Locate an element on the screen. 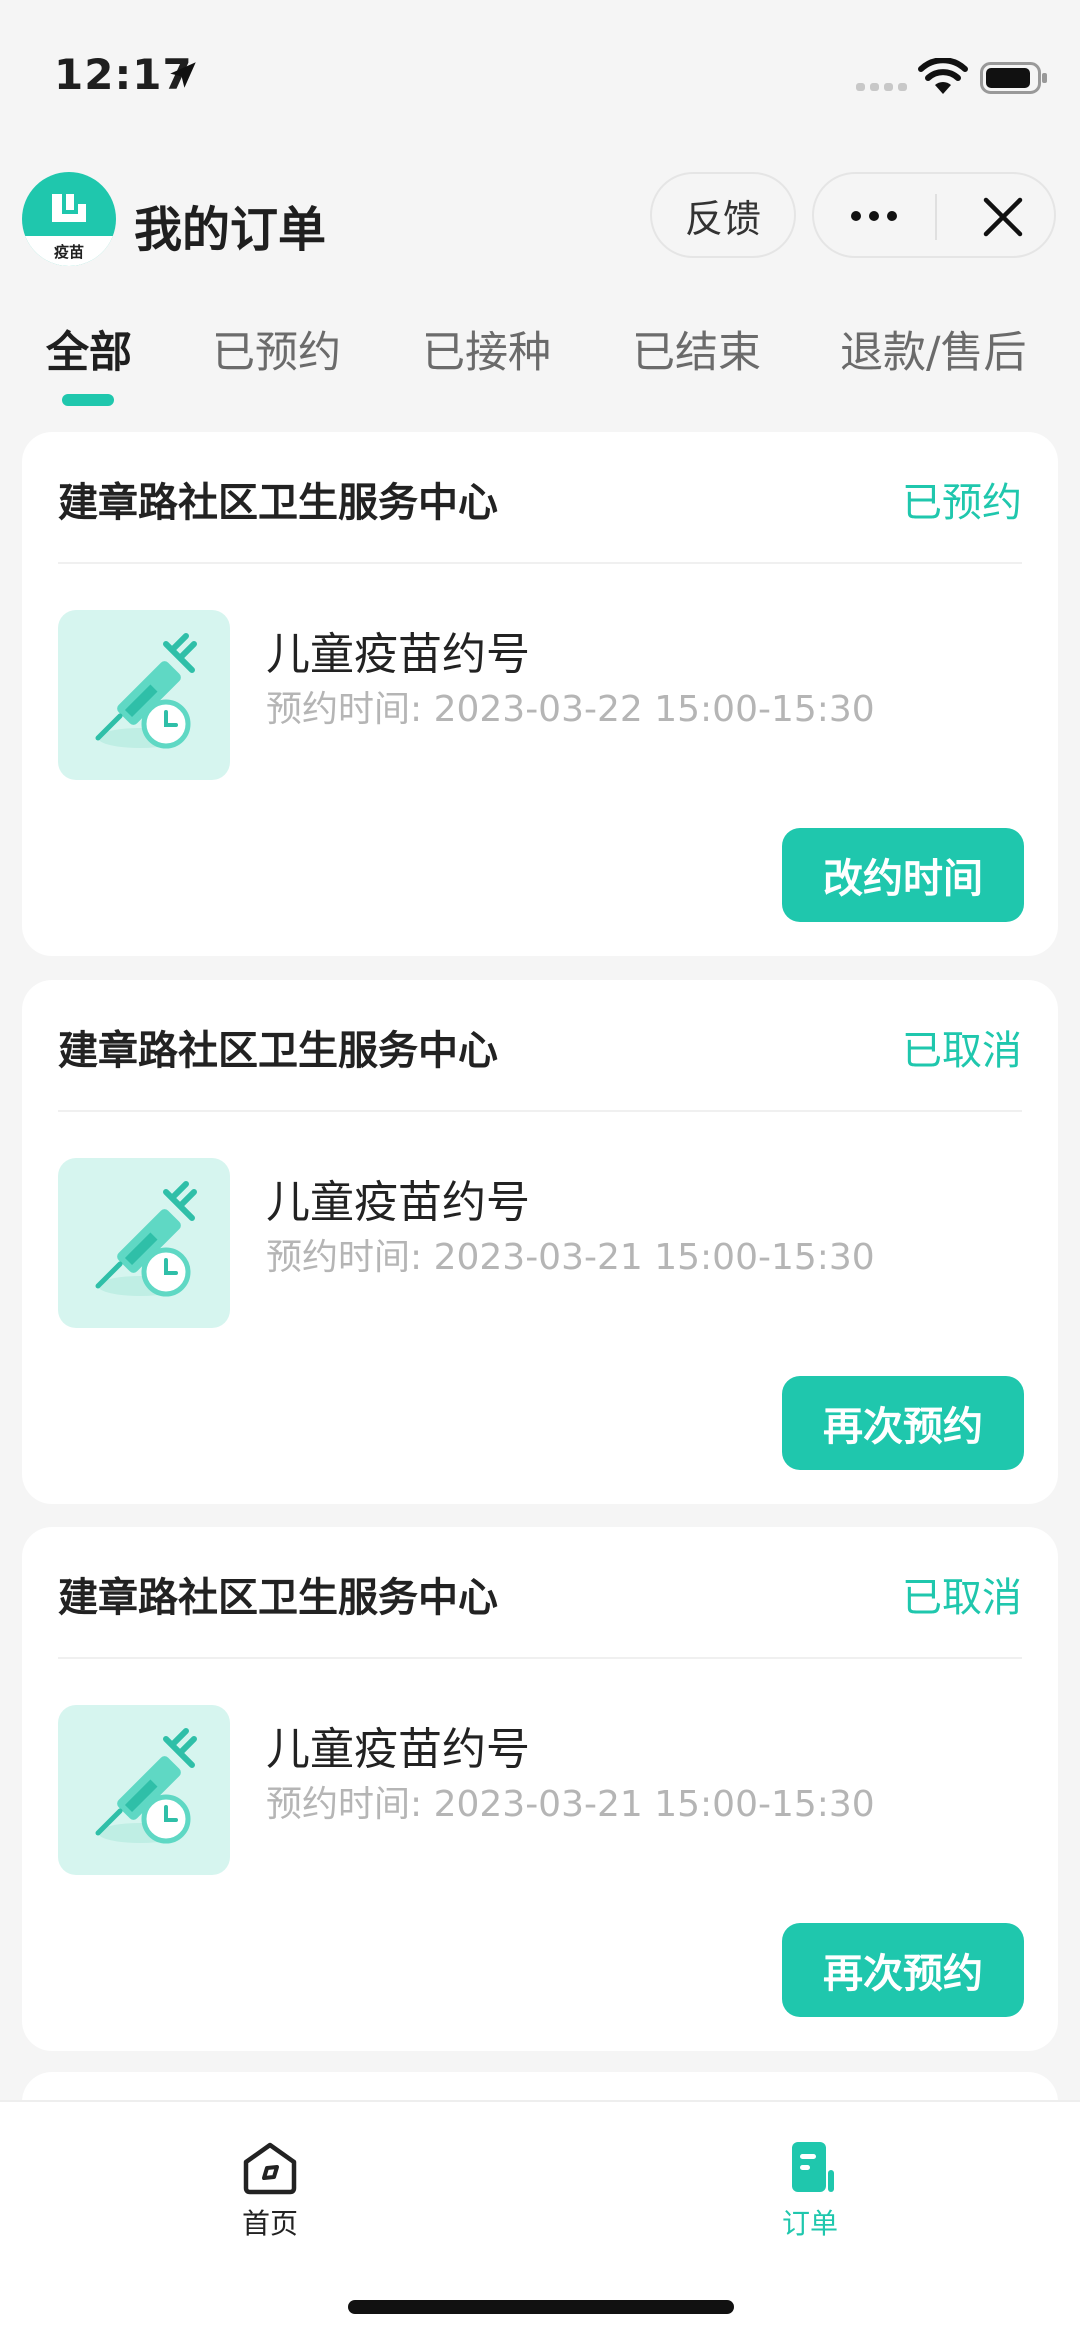 The image size is (1080, 2339). more-icon is located at coordinates (874, 216).